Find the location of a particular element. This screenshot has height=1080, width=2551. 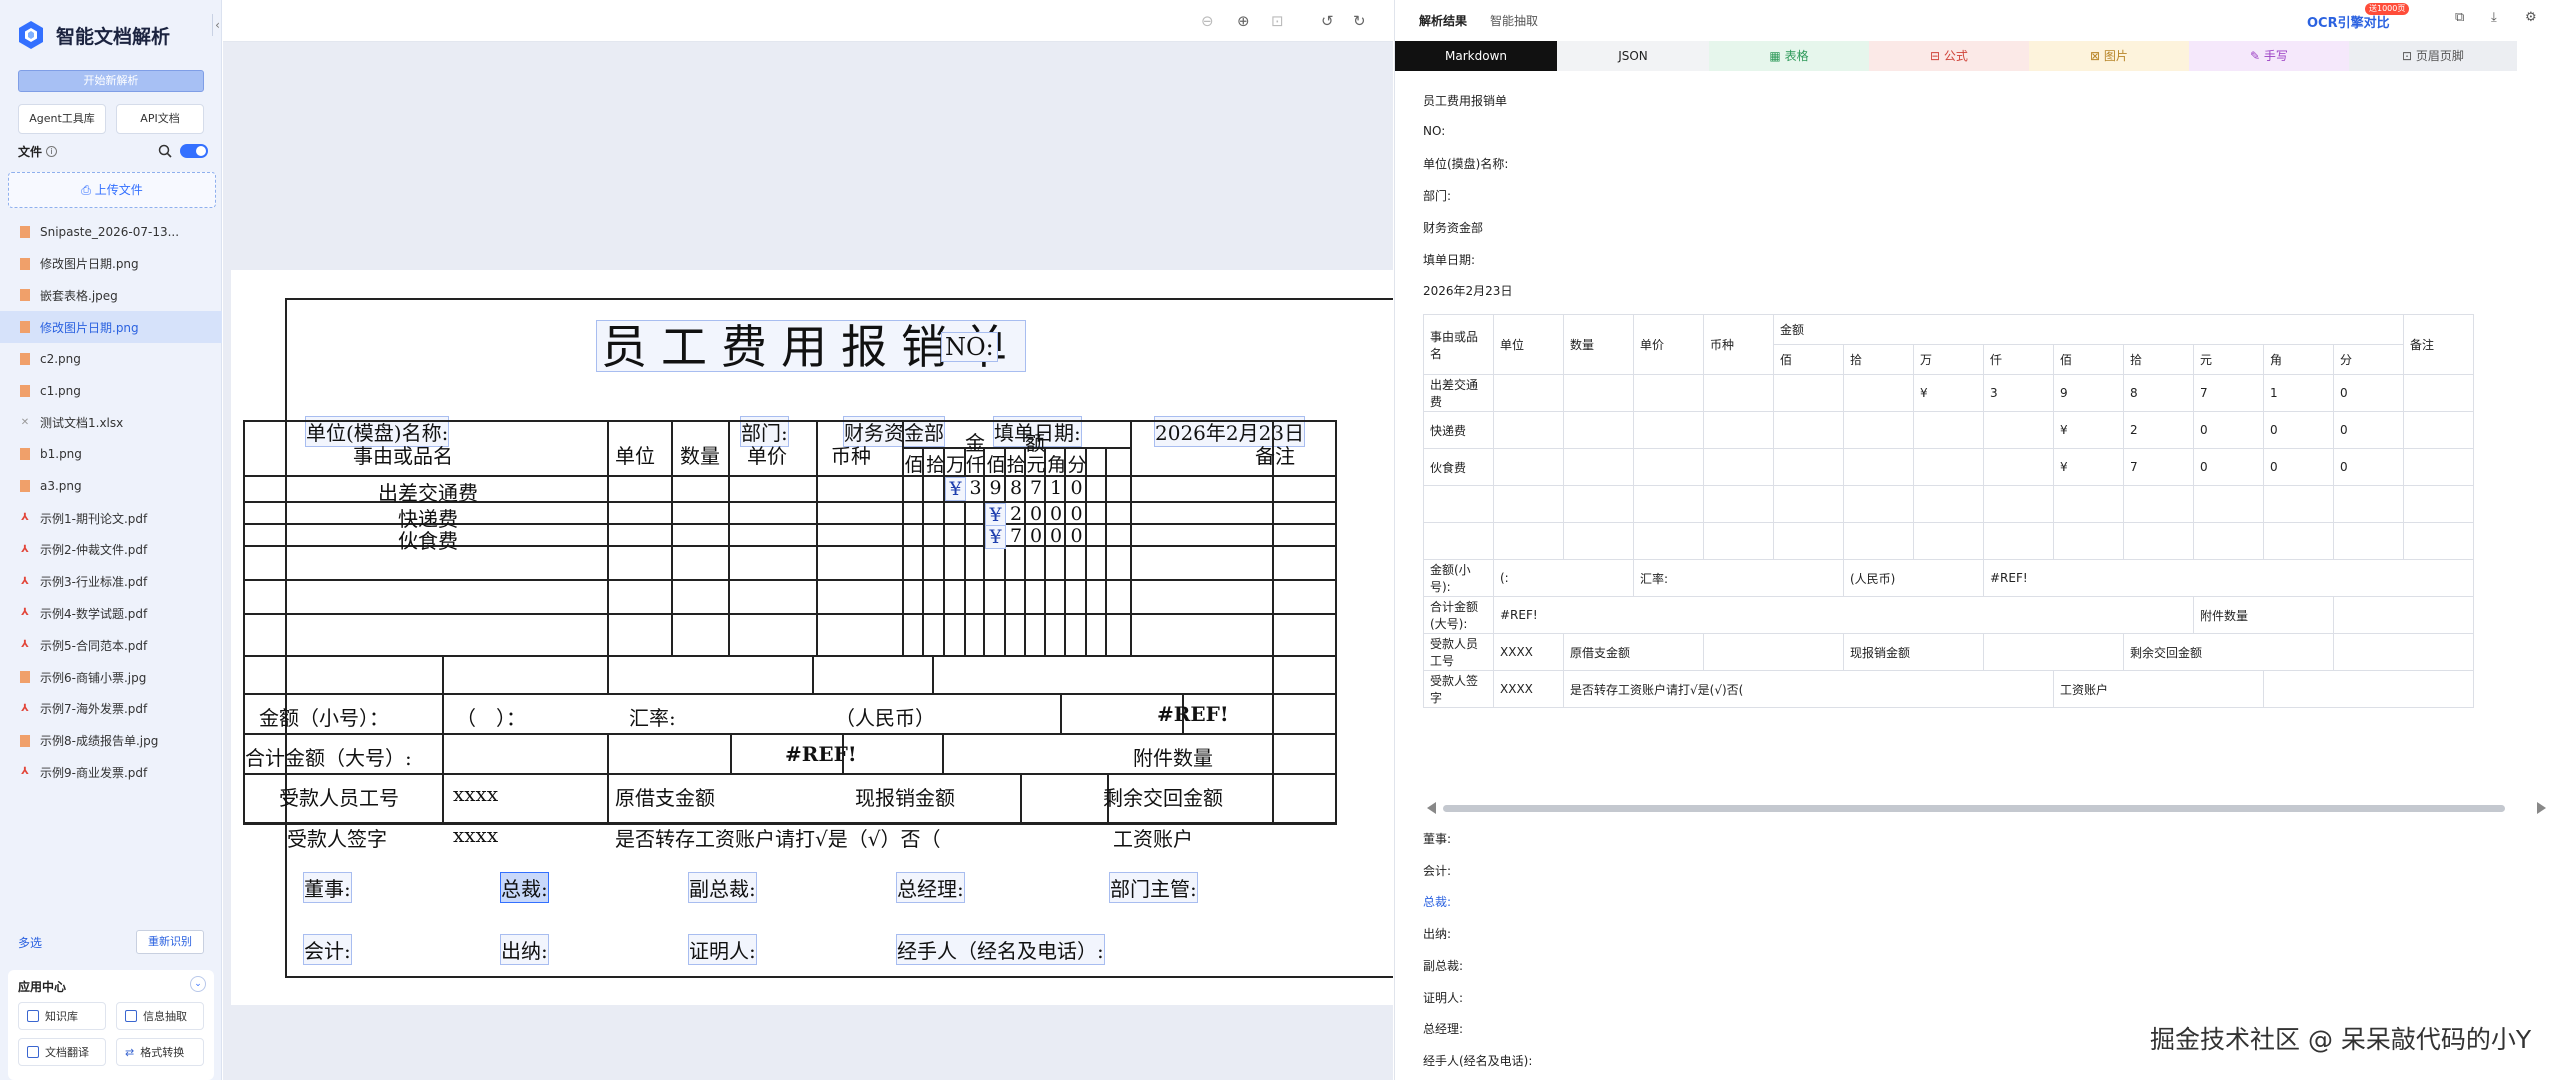

settings-icon: ⚙ is located at coordinates (2531, 17).